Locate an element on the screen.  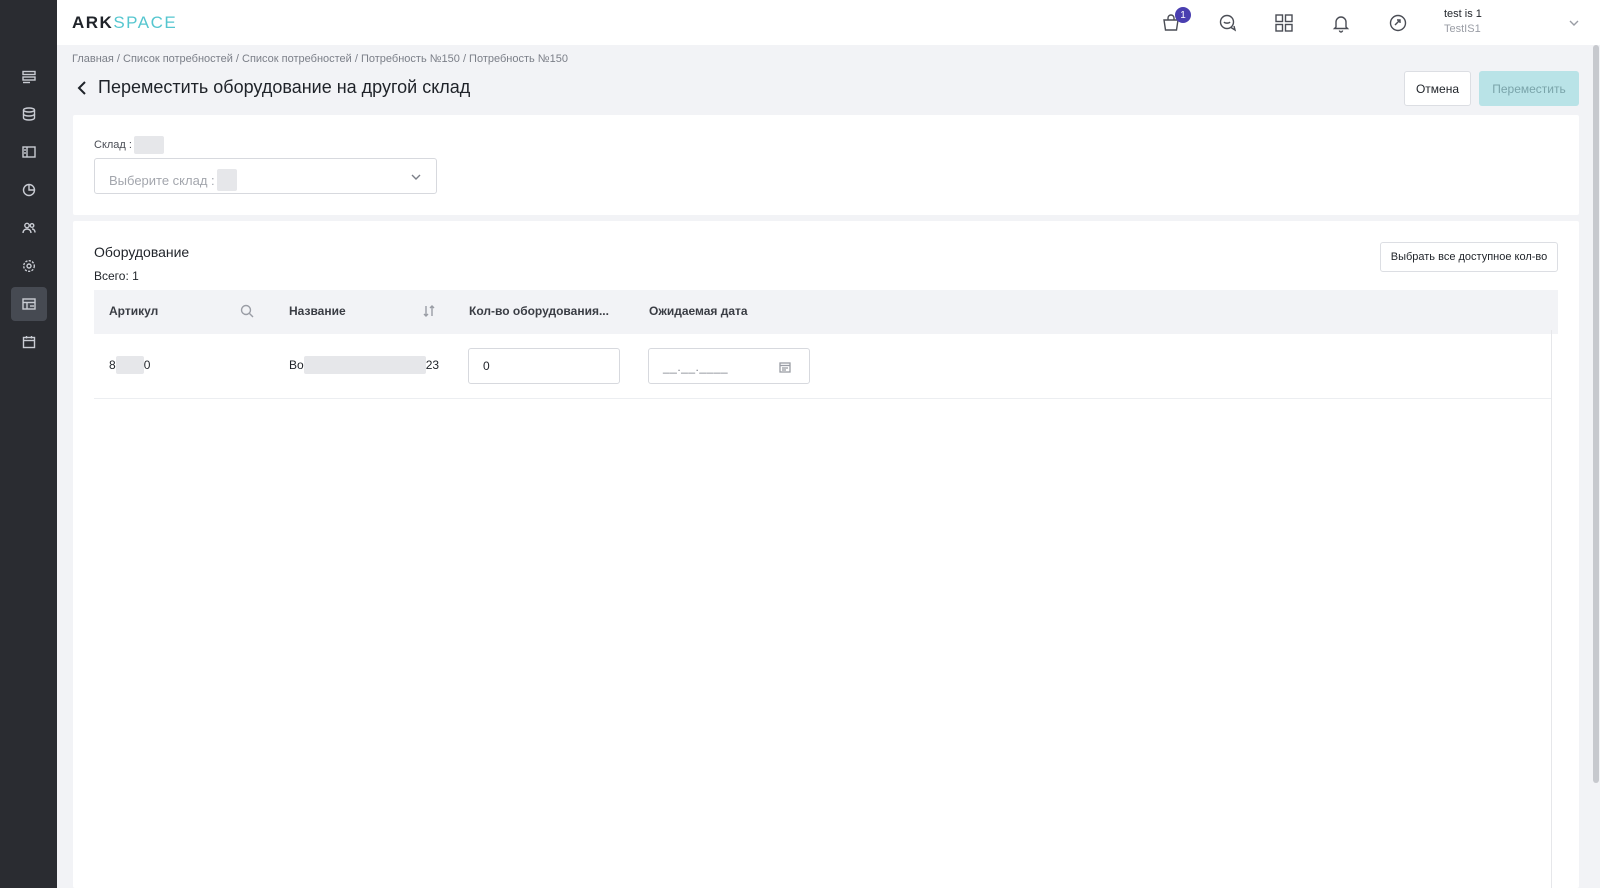
chat-button is located at coordinates (1228, 23).